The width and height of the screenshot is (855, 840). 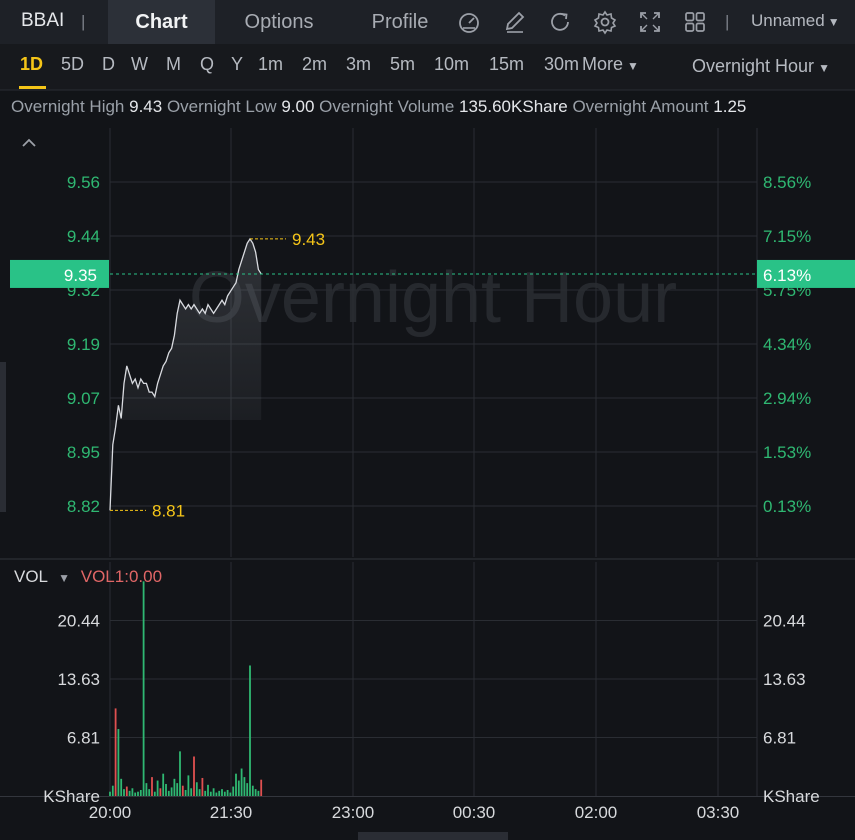 What do you see at coordinates (787, 275) in the screenshot?
I see `current-change-value: 6.13%` at bounding box center [787, 275].